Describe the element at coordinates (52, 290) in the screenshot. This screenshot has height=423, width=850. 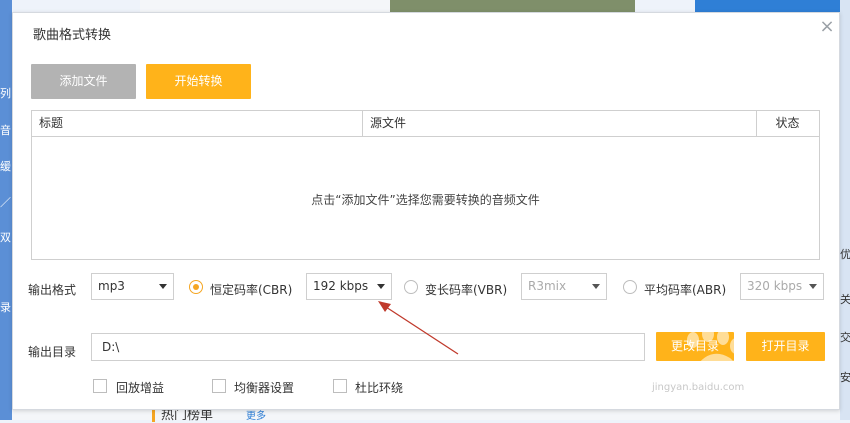
I see `output-format-label: 输出格式` at that location.